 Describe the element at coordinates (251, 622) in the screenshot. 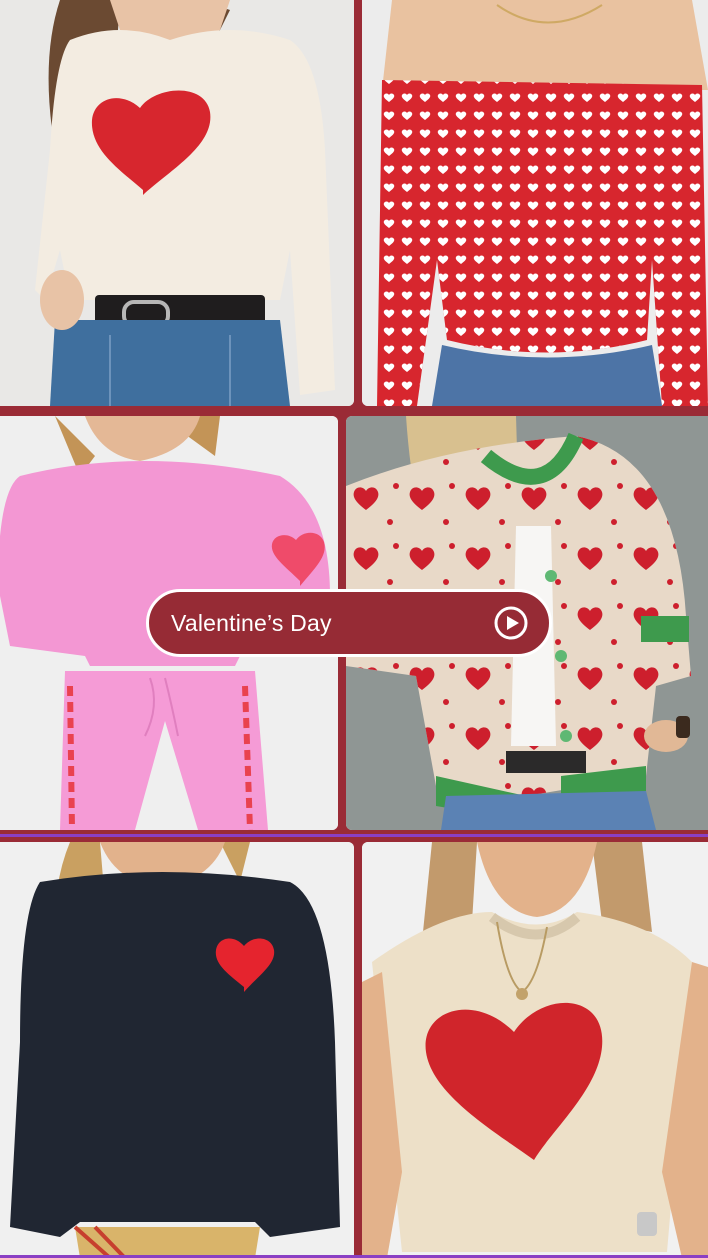

I see `story-label-text: Valentine’s Day` at that location.